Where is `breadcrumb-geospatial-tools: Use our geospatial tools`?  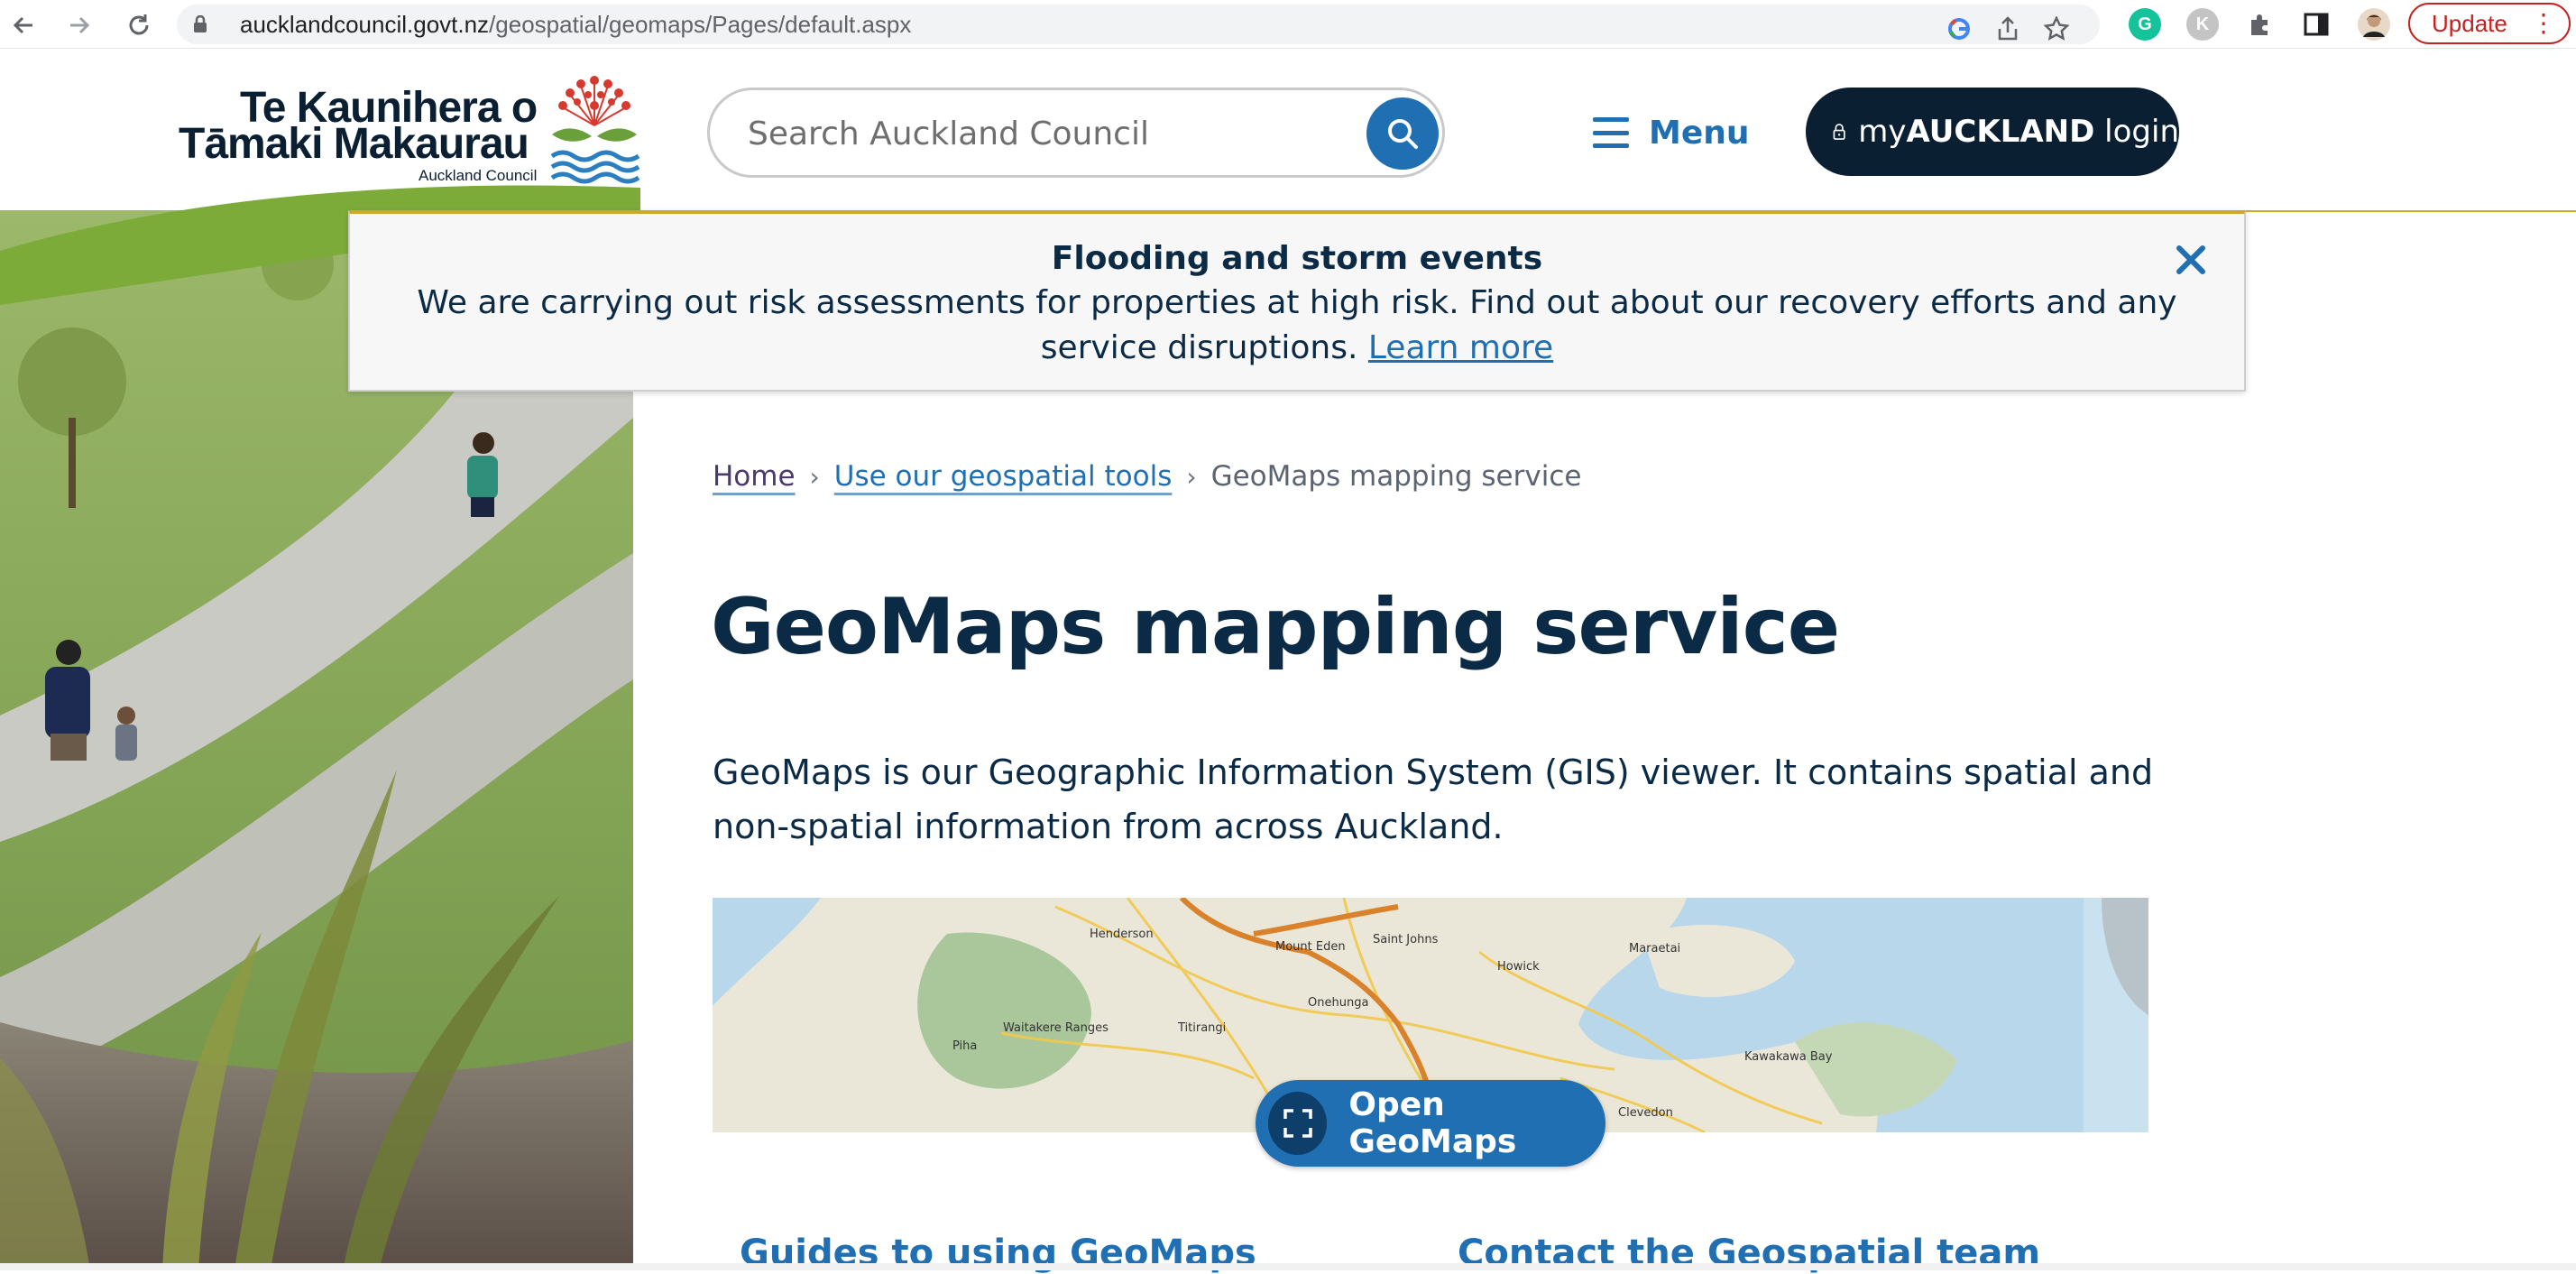
breadcrumb-geospatial-tools: Use our geospatial tools is located at coordinates (1003, 476).